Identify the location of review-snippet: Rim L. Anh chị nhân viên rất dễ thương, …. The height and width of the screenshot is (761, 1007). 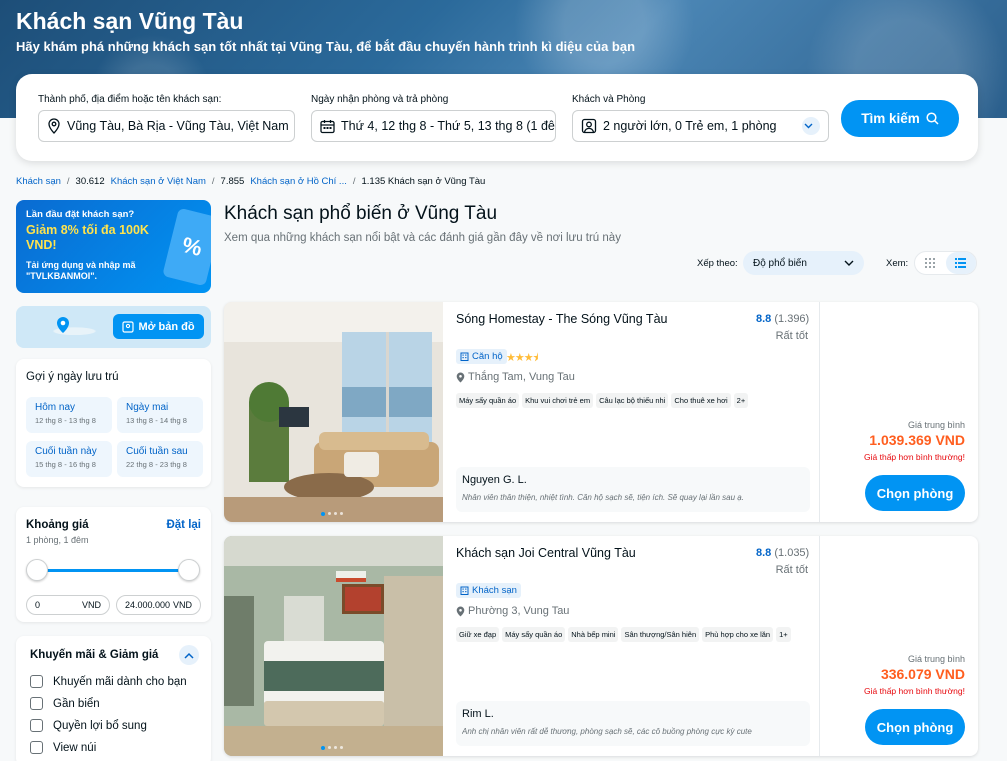
(633, 723).